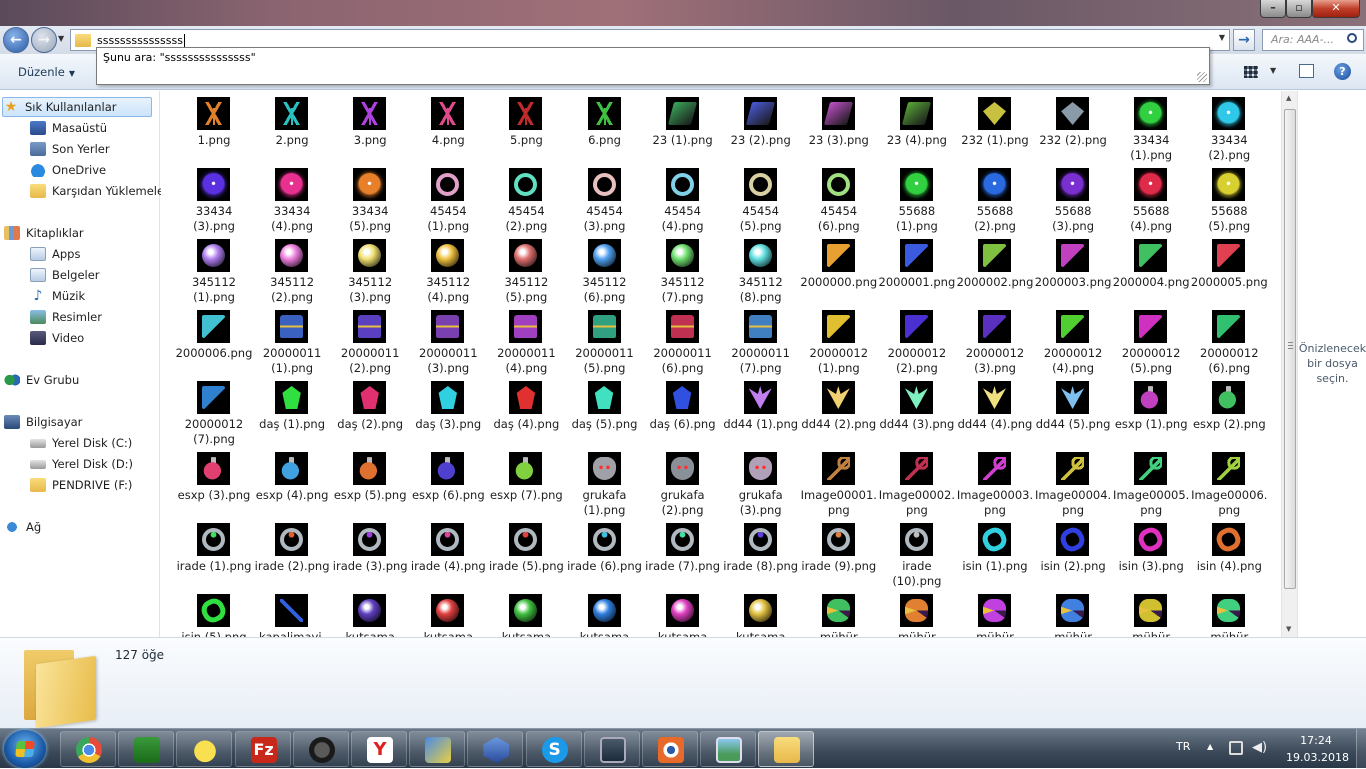  Describe the element at coordinates (839, 341) in the screenshot. I see `file-item: 20000012 (1).png` at that location.